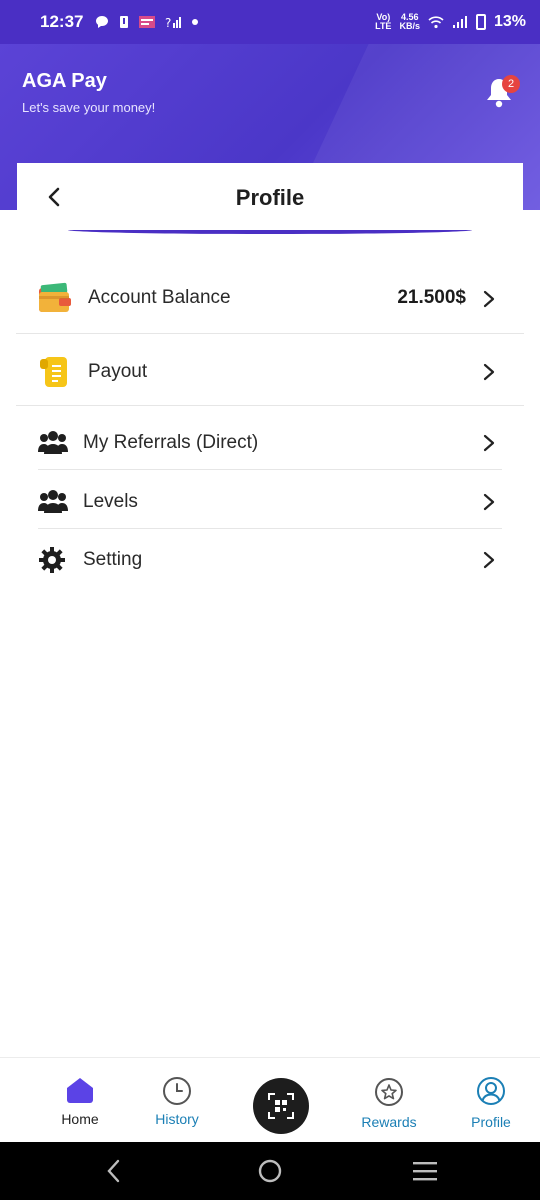 Image resolution: width=540 pixels, height=1200 pixels. I want to click on nav-rewards: Rewards, so click(389, 1100).